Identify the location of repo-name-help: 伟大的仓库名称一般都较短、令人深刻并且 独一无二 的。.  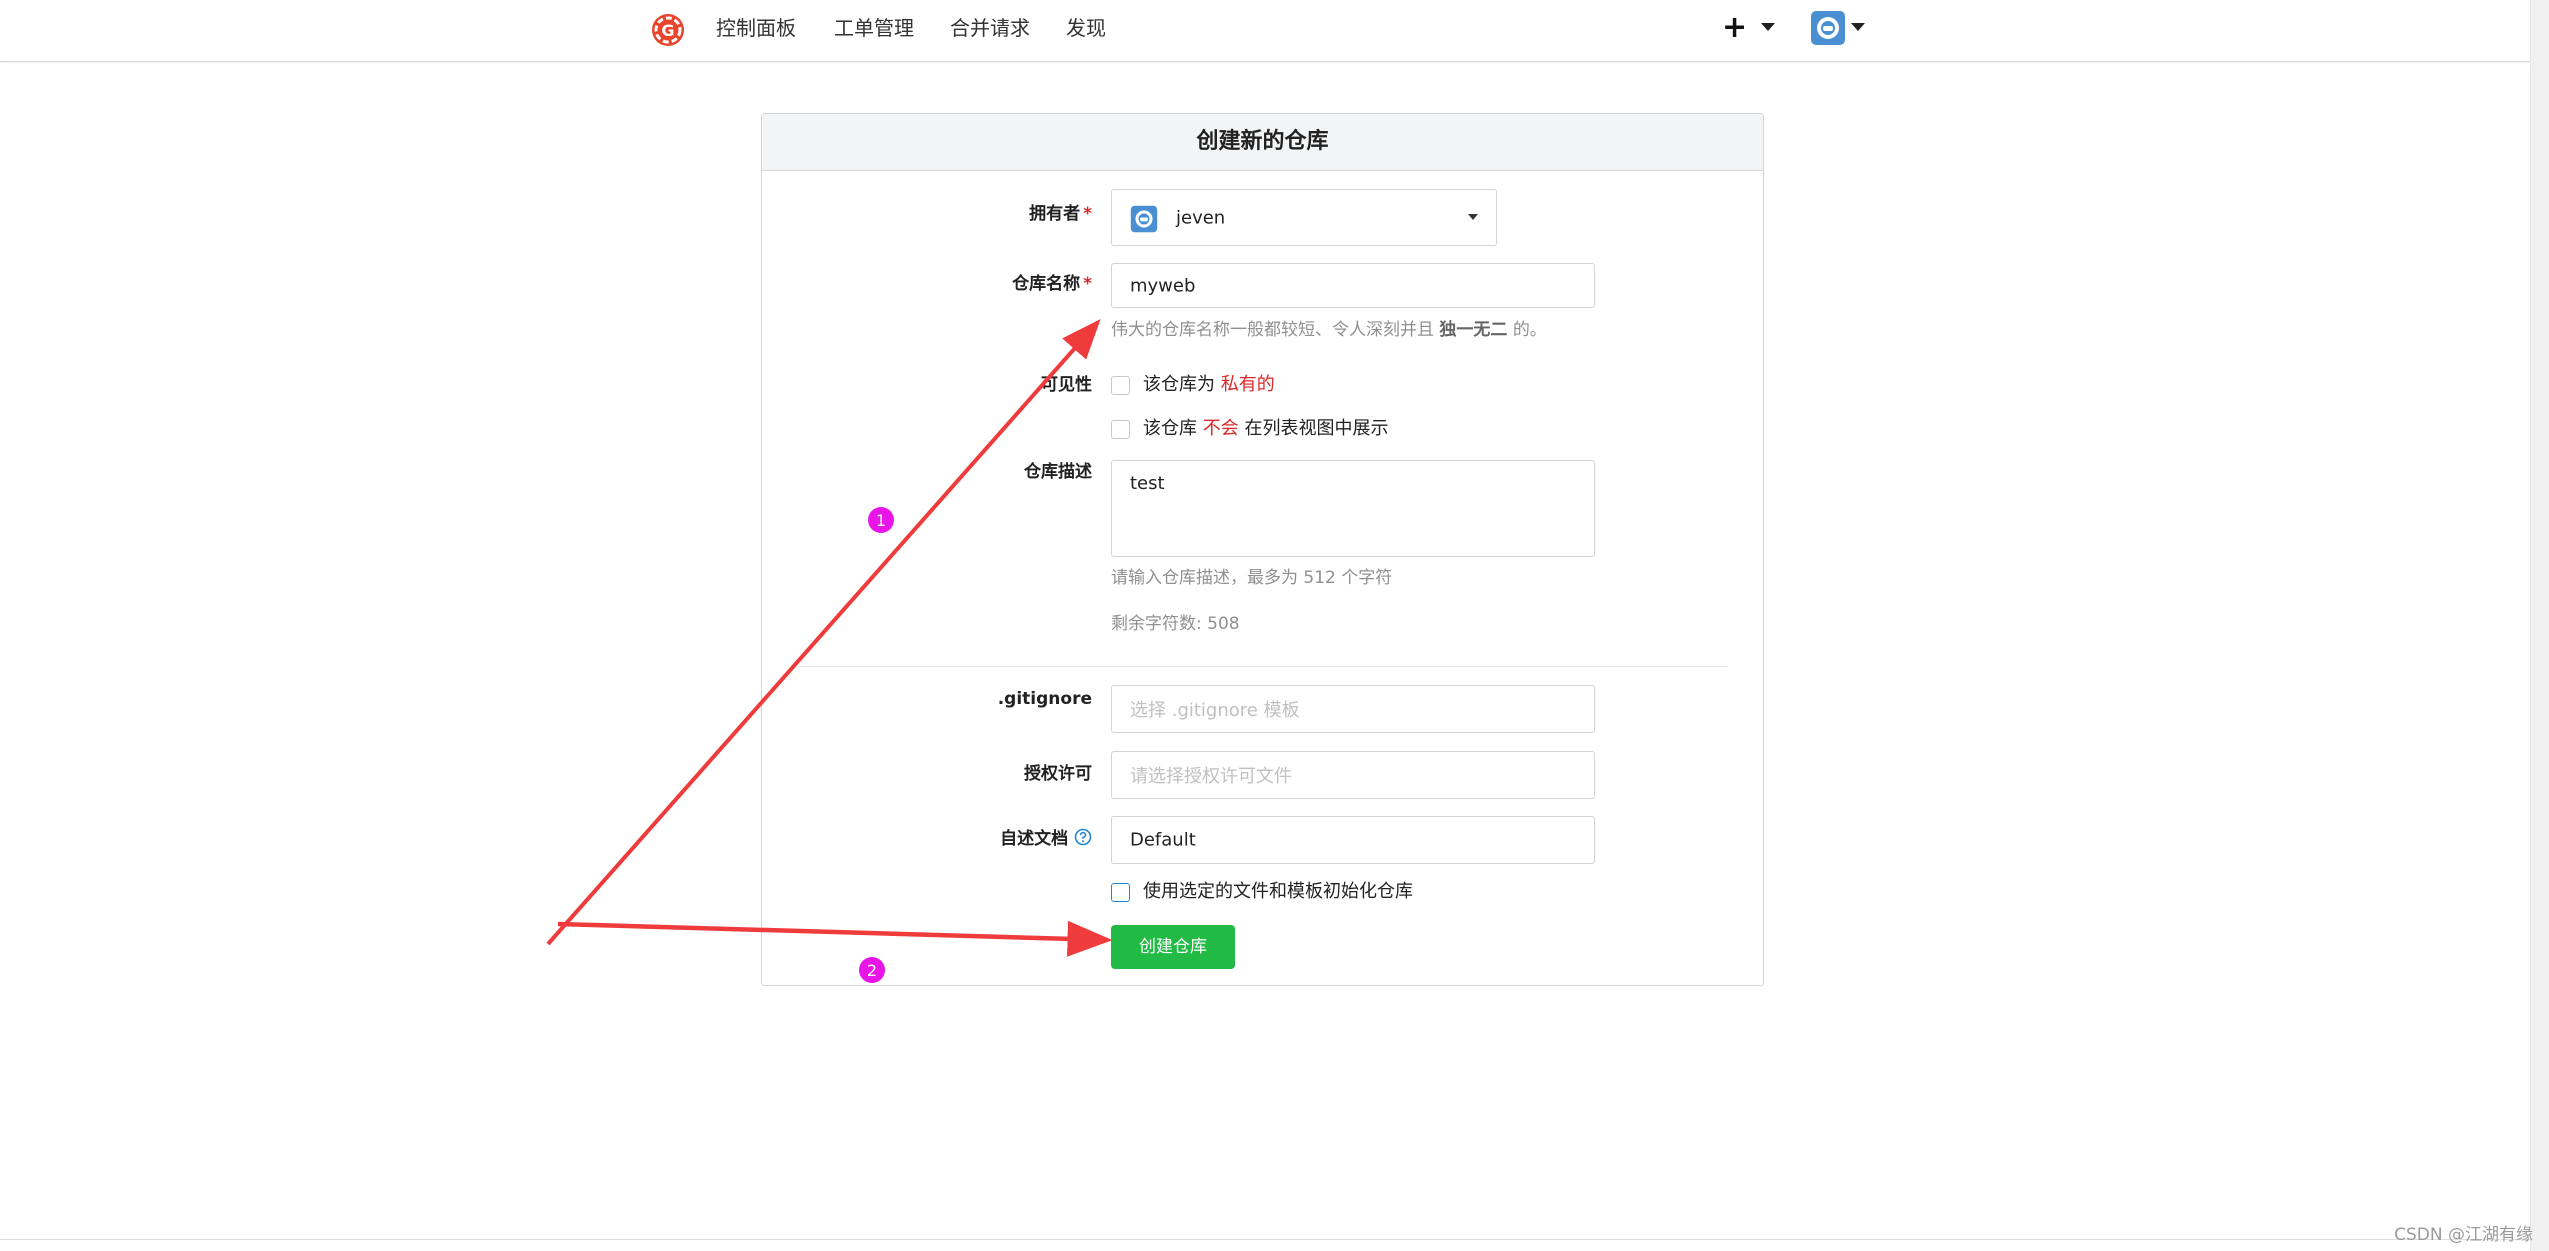
(1329, 330).